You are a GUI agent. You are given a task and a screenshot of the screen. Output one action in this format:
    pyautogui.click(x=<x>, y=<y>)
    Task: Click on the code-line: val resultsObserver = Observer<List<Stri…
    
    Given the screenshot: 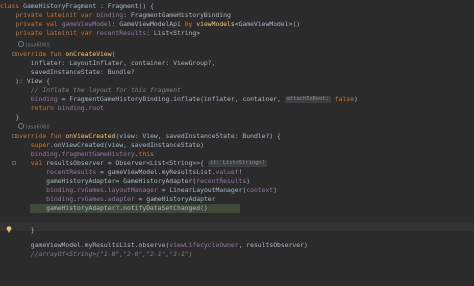 What is the action you would take?
    pyautogui.click(x=237, y=163)
    